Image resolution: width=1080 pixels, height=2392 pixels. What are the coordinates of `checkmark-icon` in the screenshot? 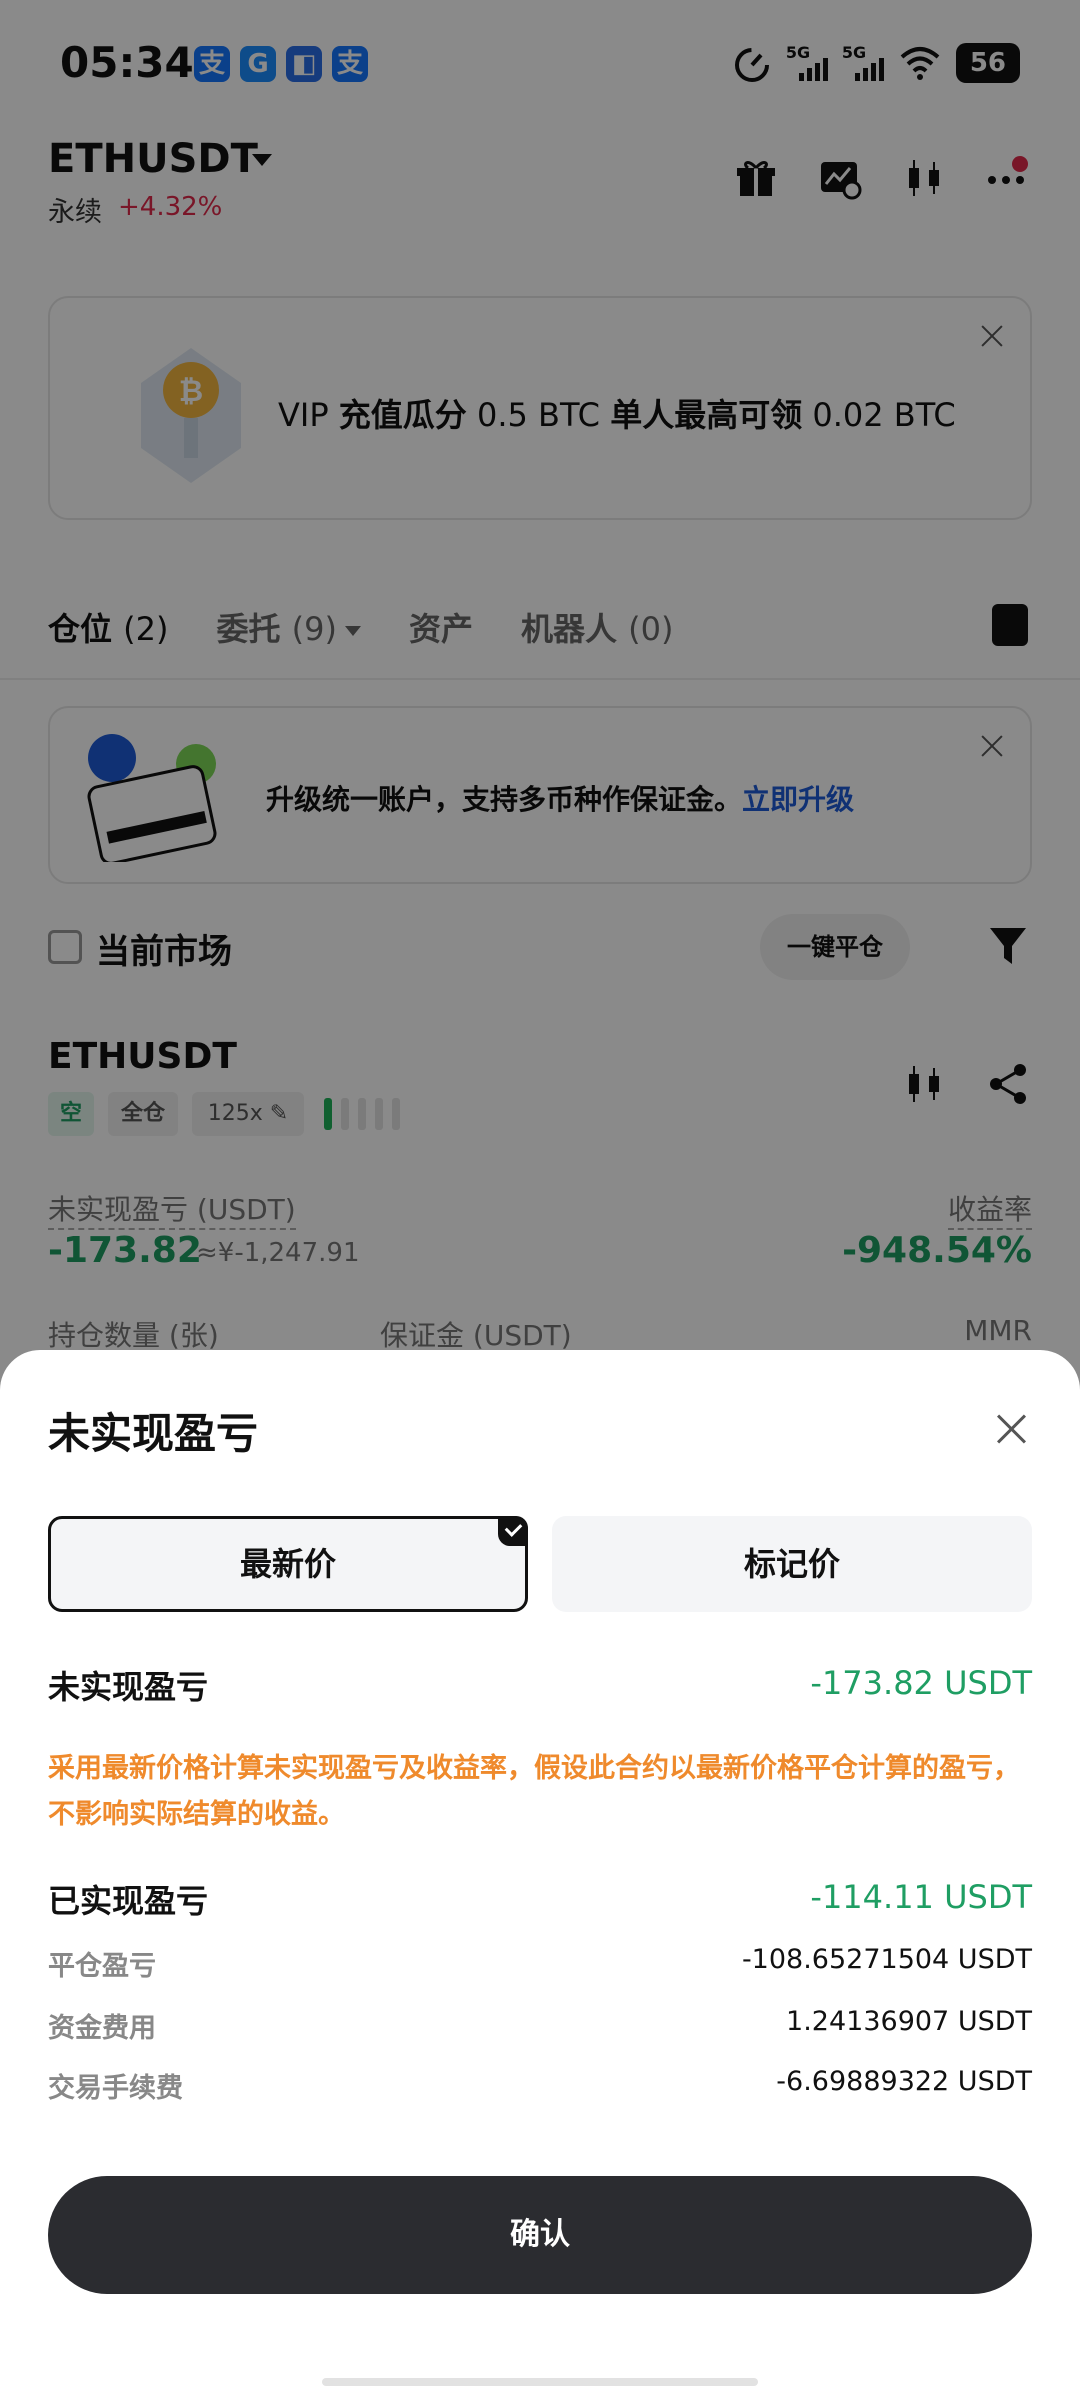 It's located at (513, 1531).